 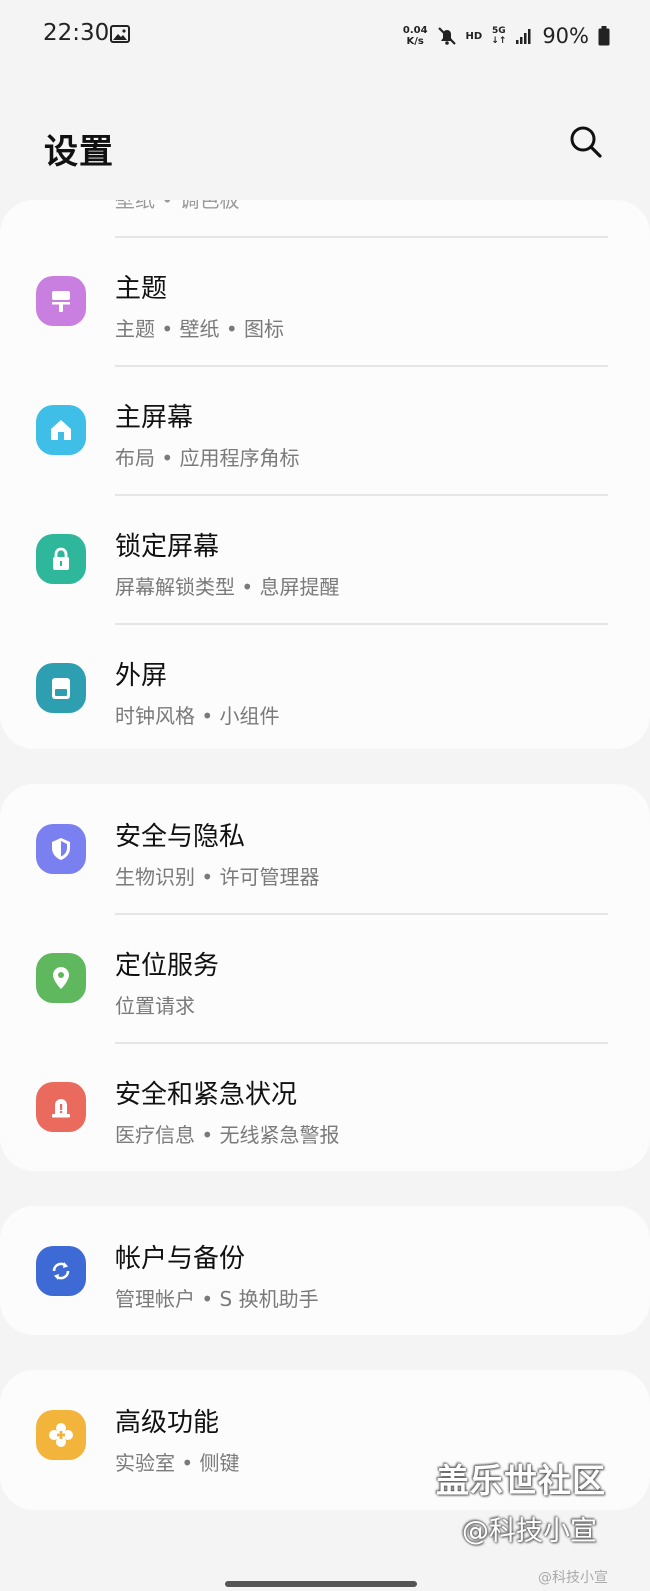 I want to click on list-item-partial: 壁纸 • 调色板, so click(x=325, y=218).